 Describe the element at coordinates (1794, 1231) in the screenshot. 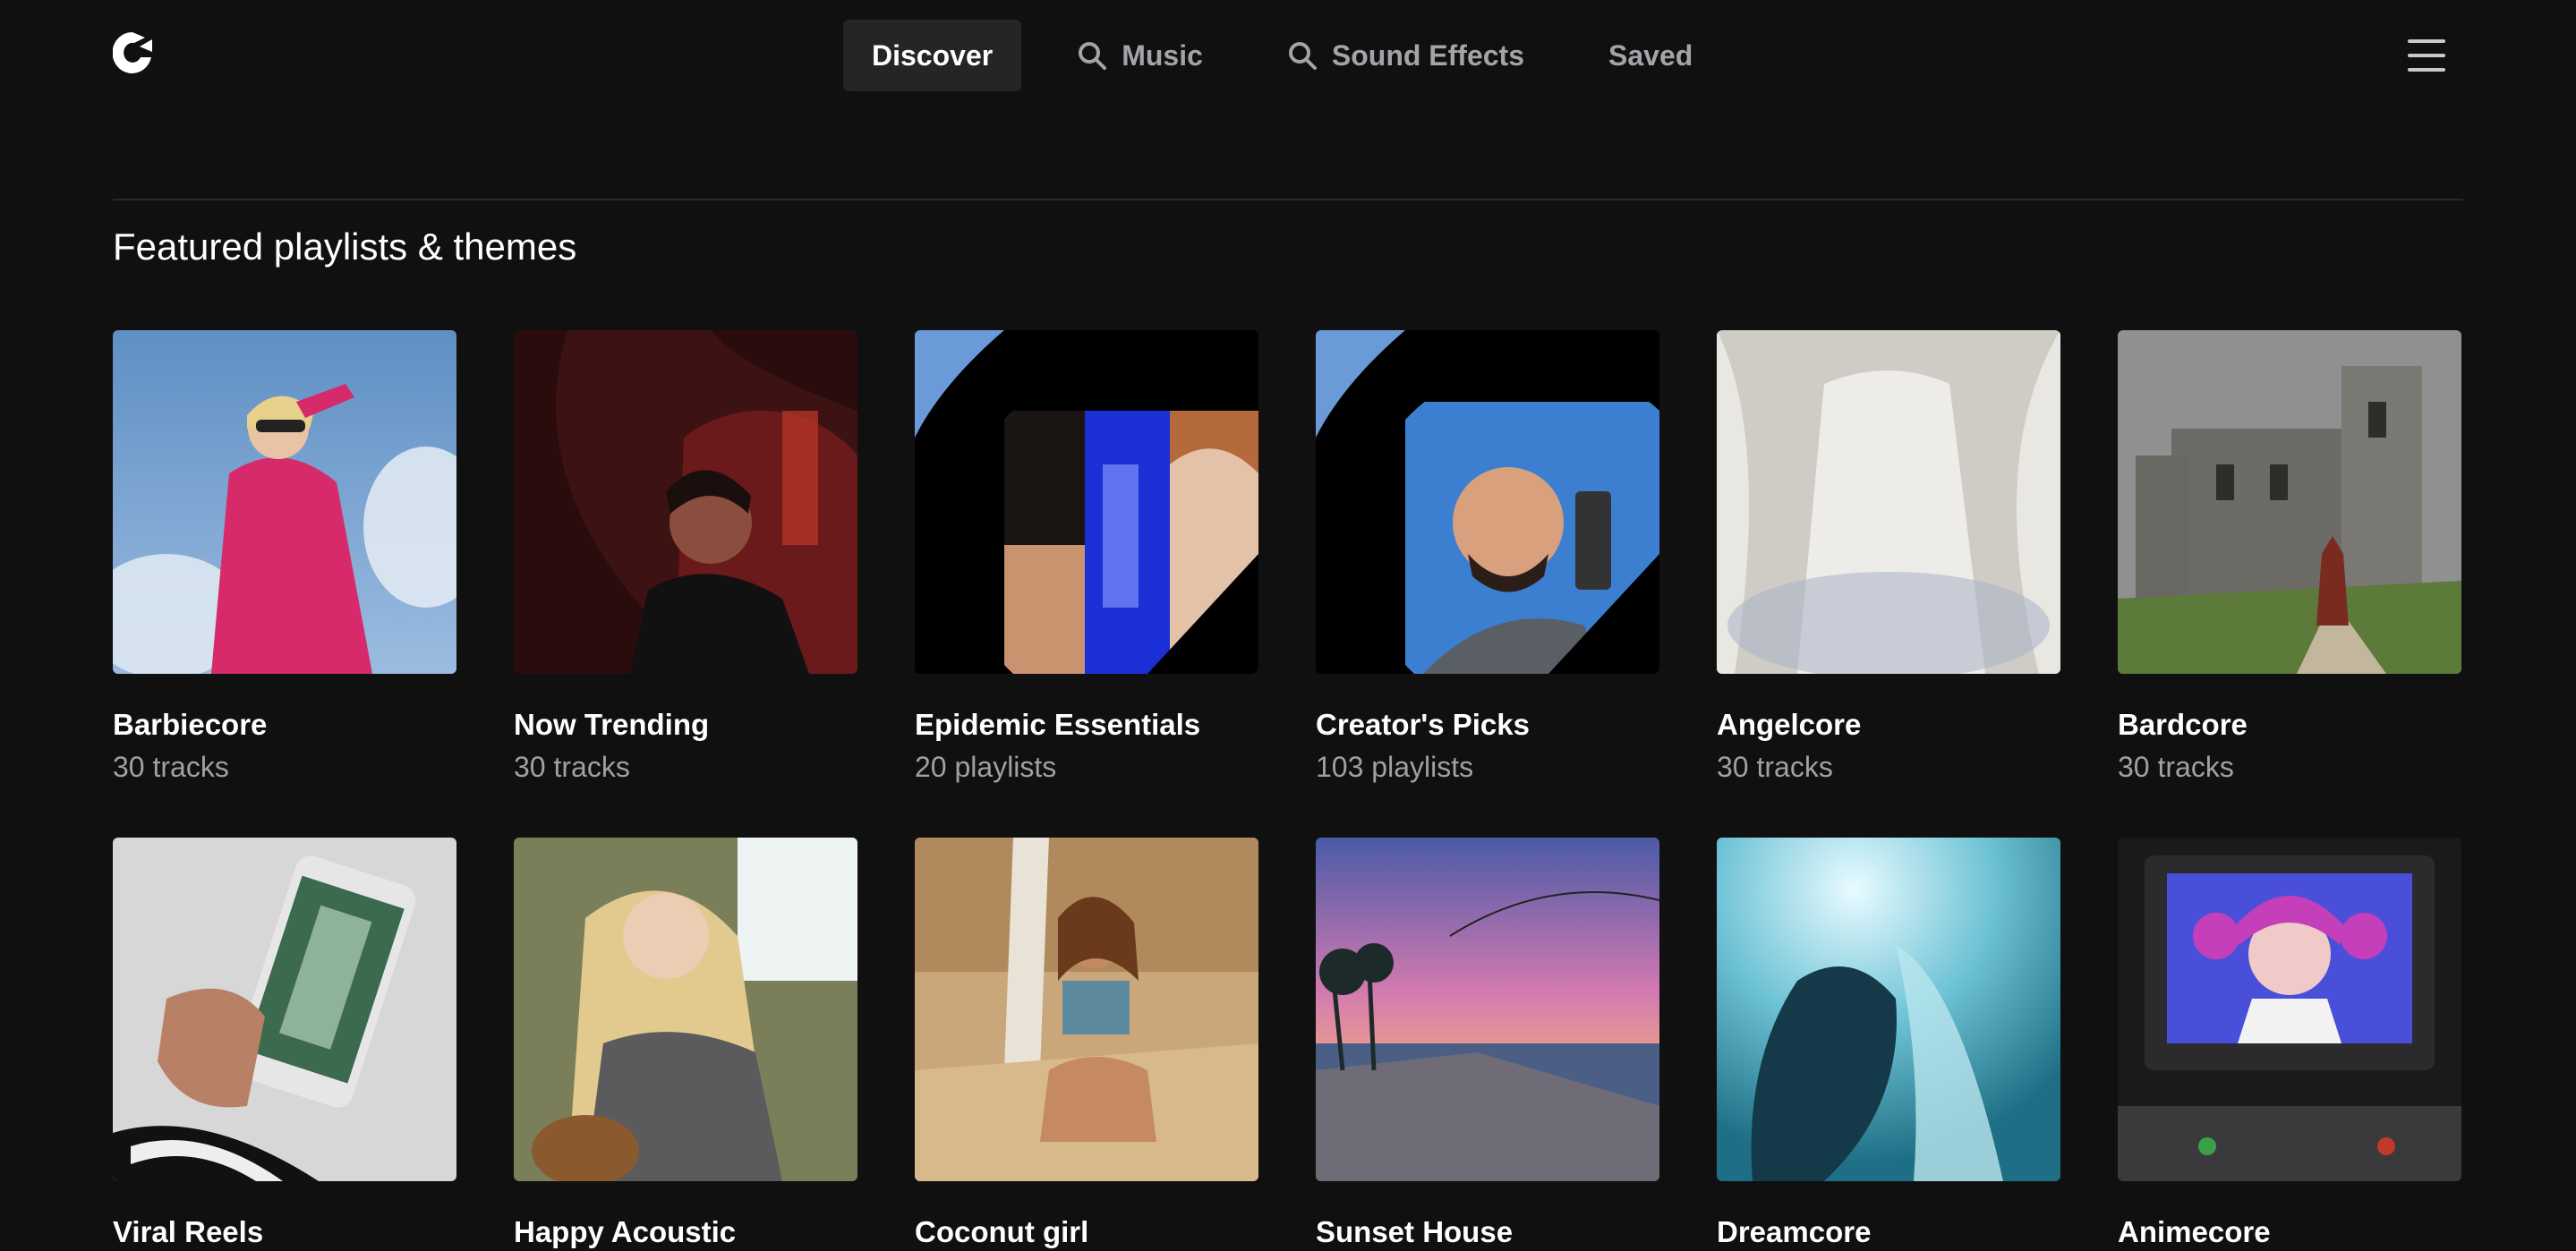

I see `playlist-title: Dreamcore` at that location.